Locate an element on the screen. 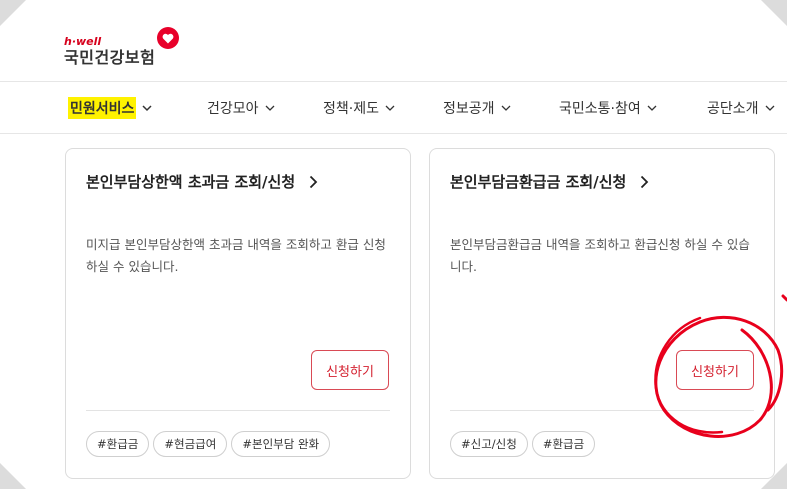 This screenshot has width=787, height=489. nav-item-label: 정책·제도 is located at coordinates (351, 109).